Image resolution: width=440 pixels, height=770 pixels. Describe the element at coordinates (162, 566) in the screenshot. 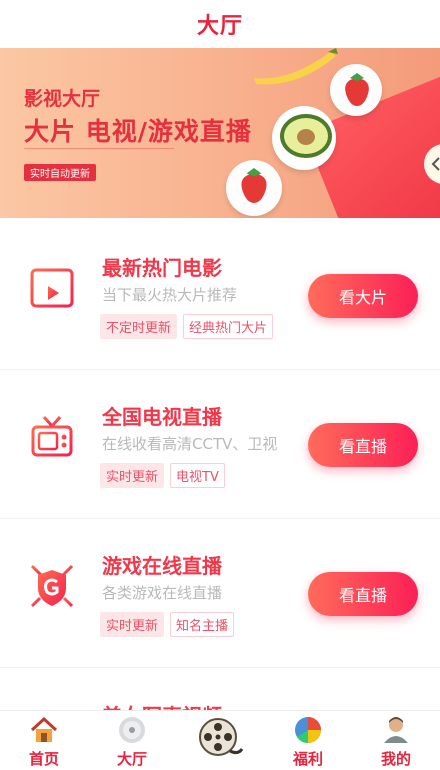

I see `card-title: 游戏在线直播` at that location.